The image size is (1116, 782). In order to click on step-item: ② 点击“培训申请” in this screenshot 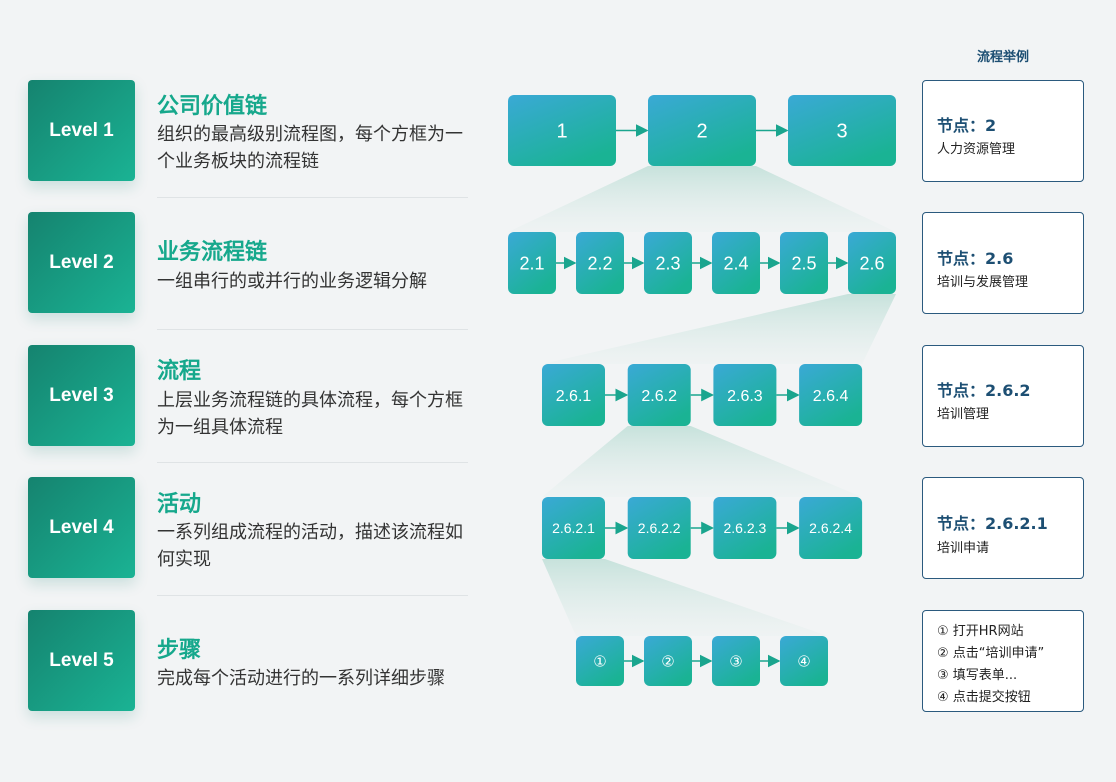, I will do `click(991, 653)`.